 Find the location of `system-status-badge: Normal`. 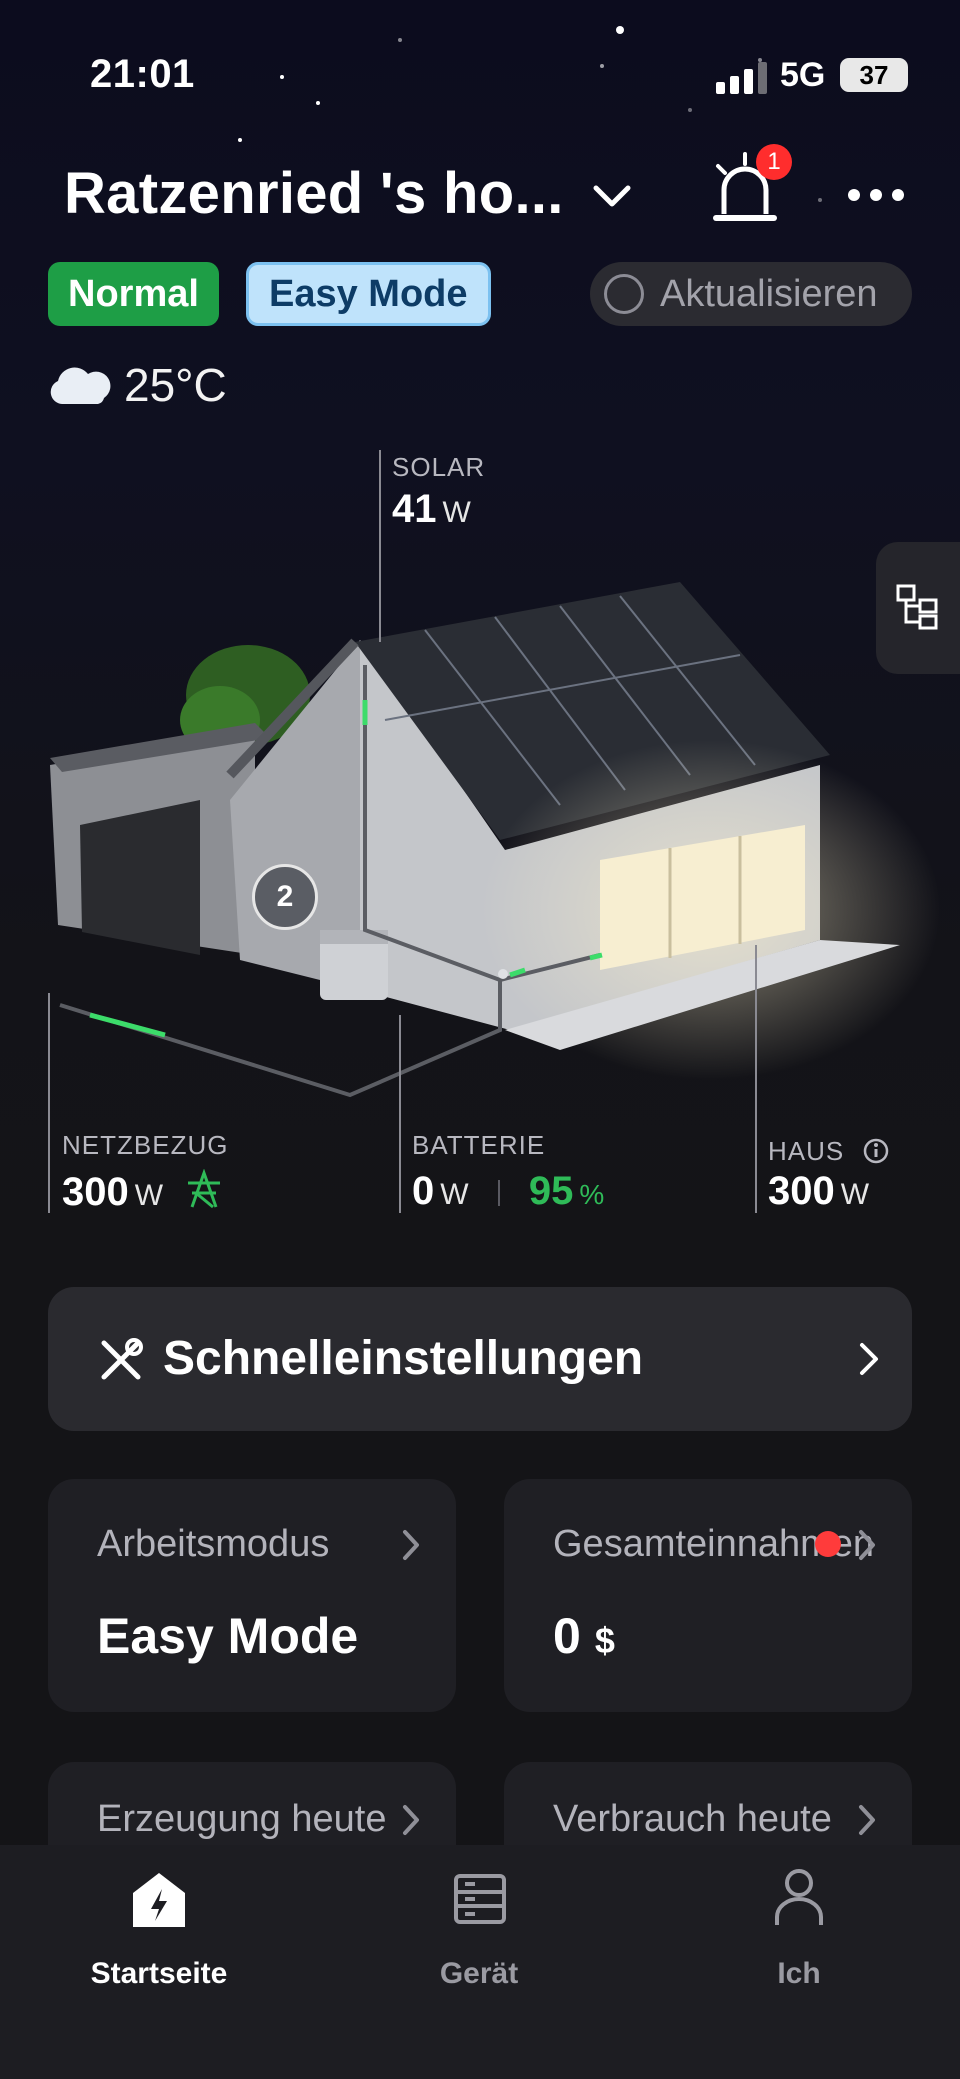

system-status-badge: Normal is located at coordinates (133, 294).